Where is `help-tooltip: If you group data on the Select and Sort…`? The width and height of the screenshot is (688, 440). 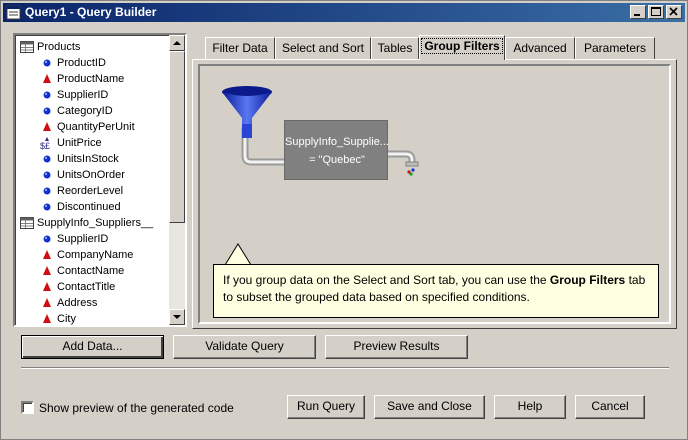 help-tooltip: If you group data on the Select and Sort… is located at coordinates (436, 291).